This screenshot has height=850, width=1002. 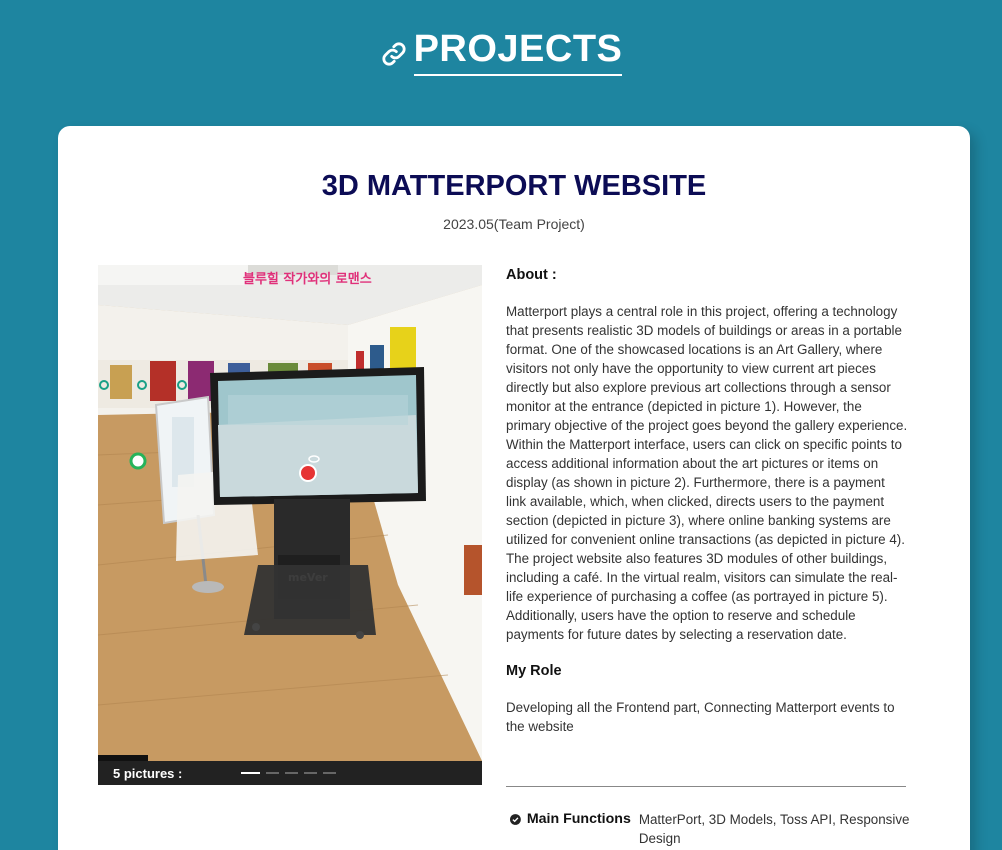 What do you see at coordinates (514, 224) in the screenshot?
I see `project-date: 2023.05(Team Project)` at bounding box center [514, 224].